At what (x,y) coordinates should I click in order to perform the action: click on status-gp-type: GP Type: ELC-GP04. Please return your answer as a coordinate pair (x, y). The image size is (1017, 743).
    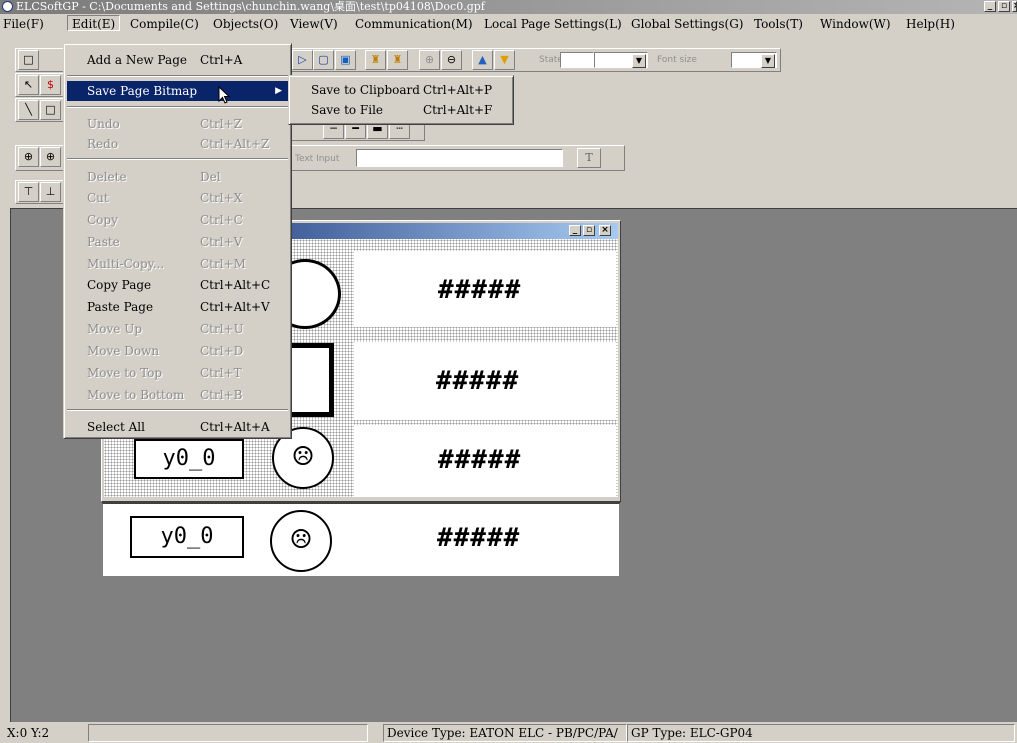
    Looking at the image, I should click on (821, 733).